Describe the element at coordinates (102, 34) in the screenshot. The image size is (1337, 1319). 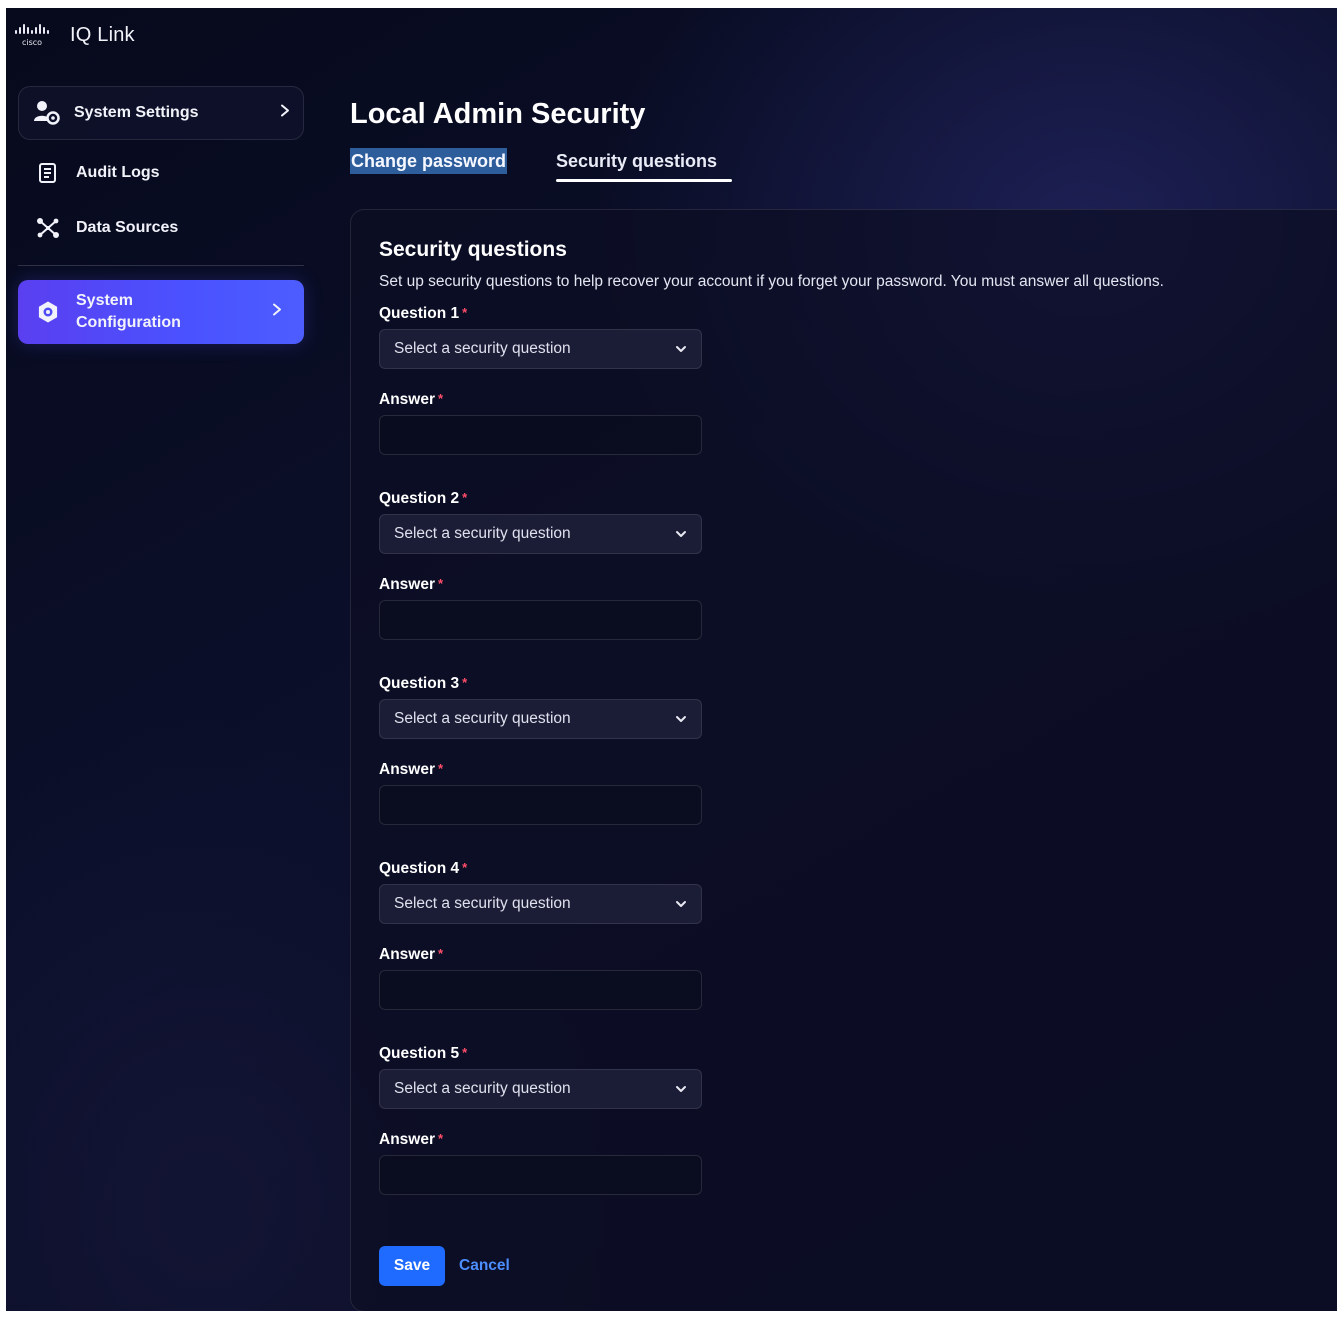
I see `app-title: IQ Link` at that location.